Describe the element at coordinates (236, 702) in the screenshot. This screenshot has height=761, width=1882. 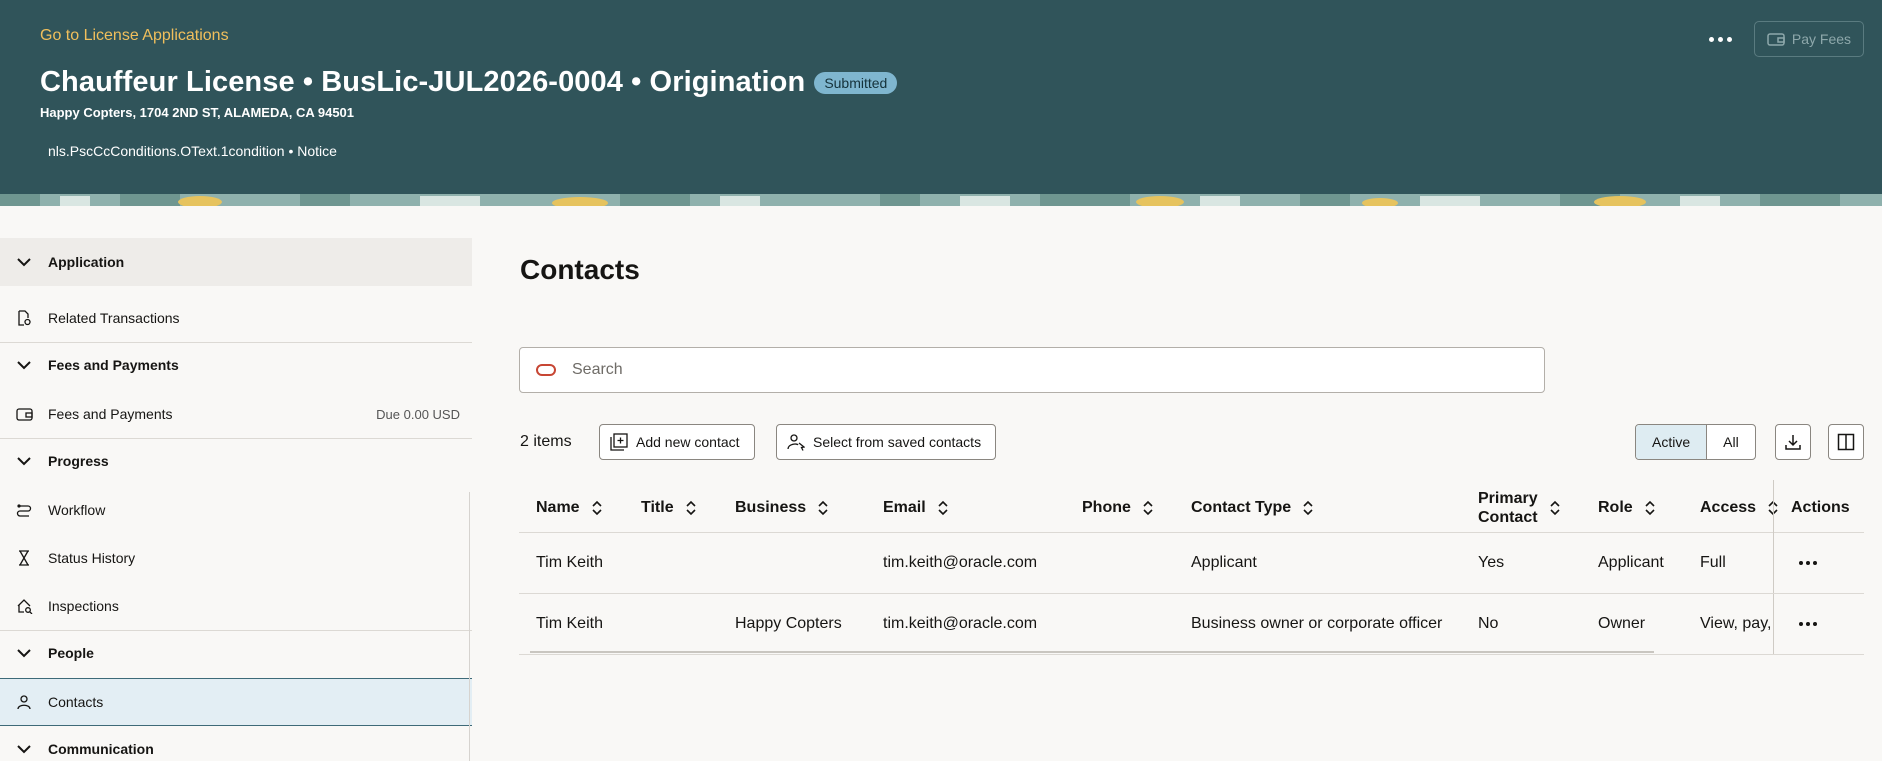
I see `sidebar-item-contacts: Contacts` at that location.